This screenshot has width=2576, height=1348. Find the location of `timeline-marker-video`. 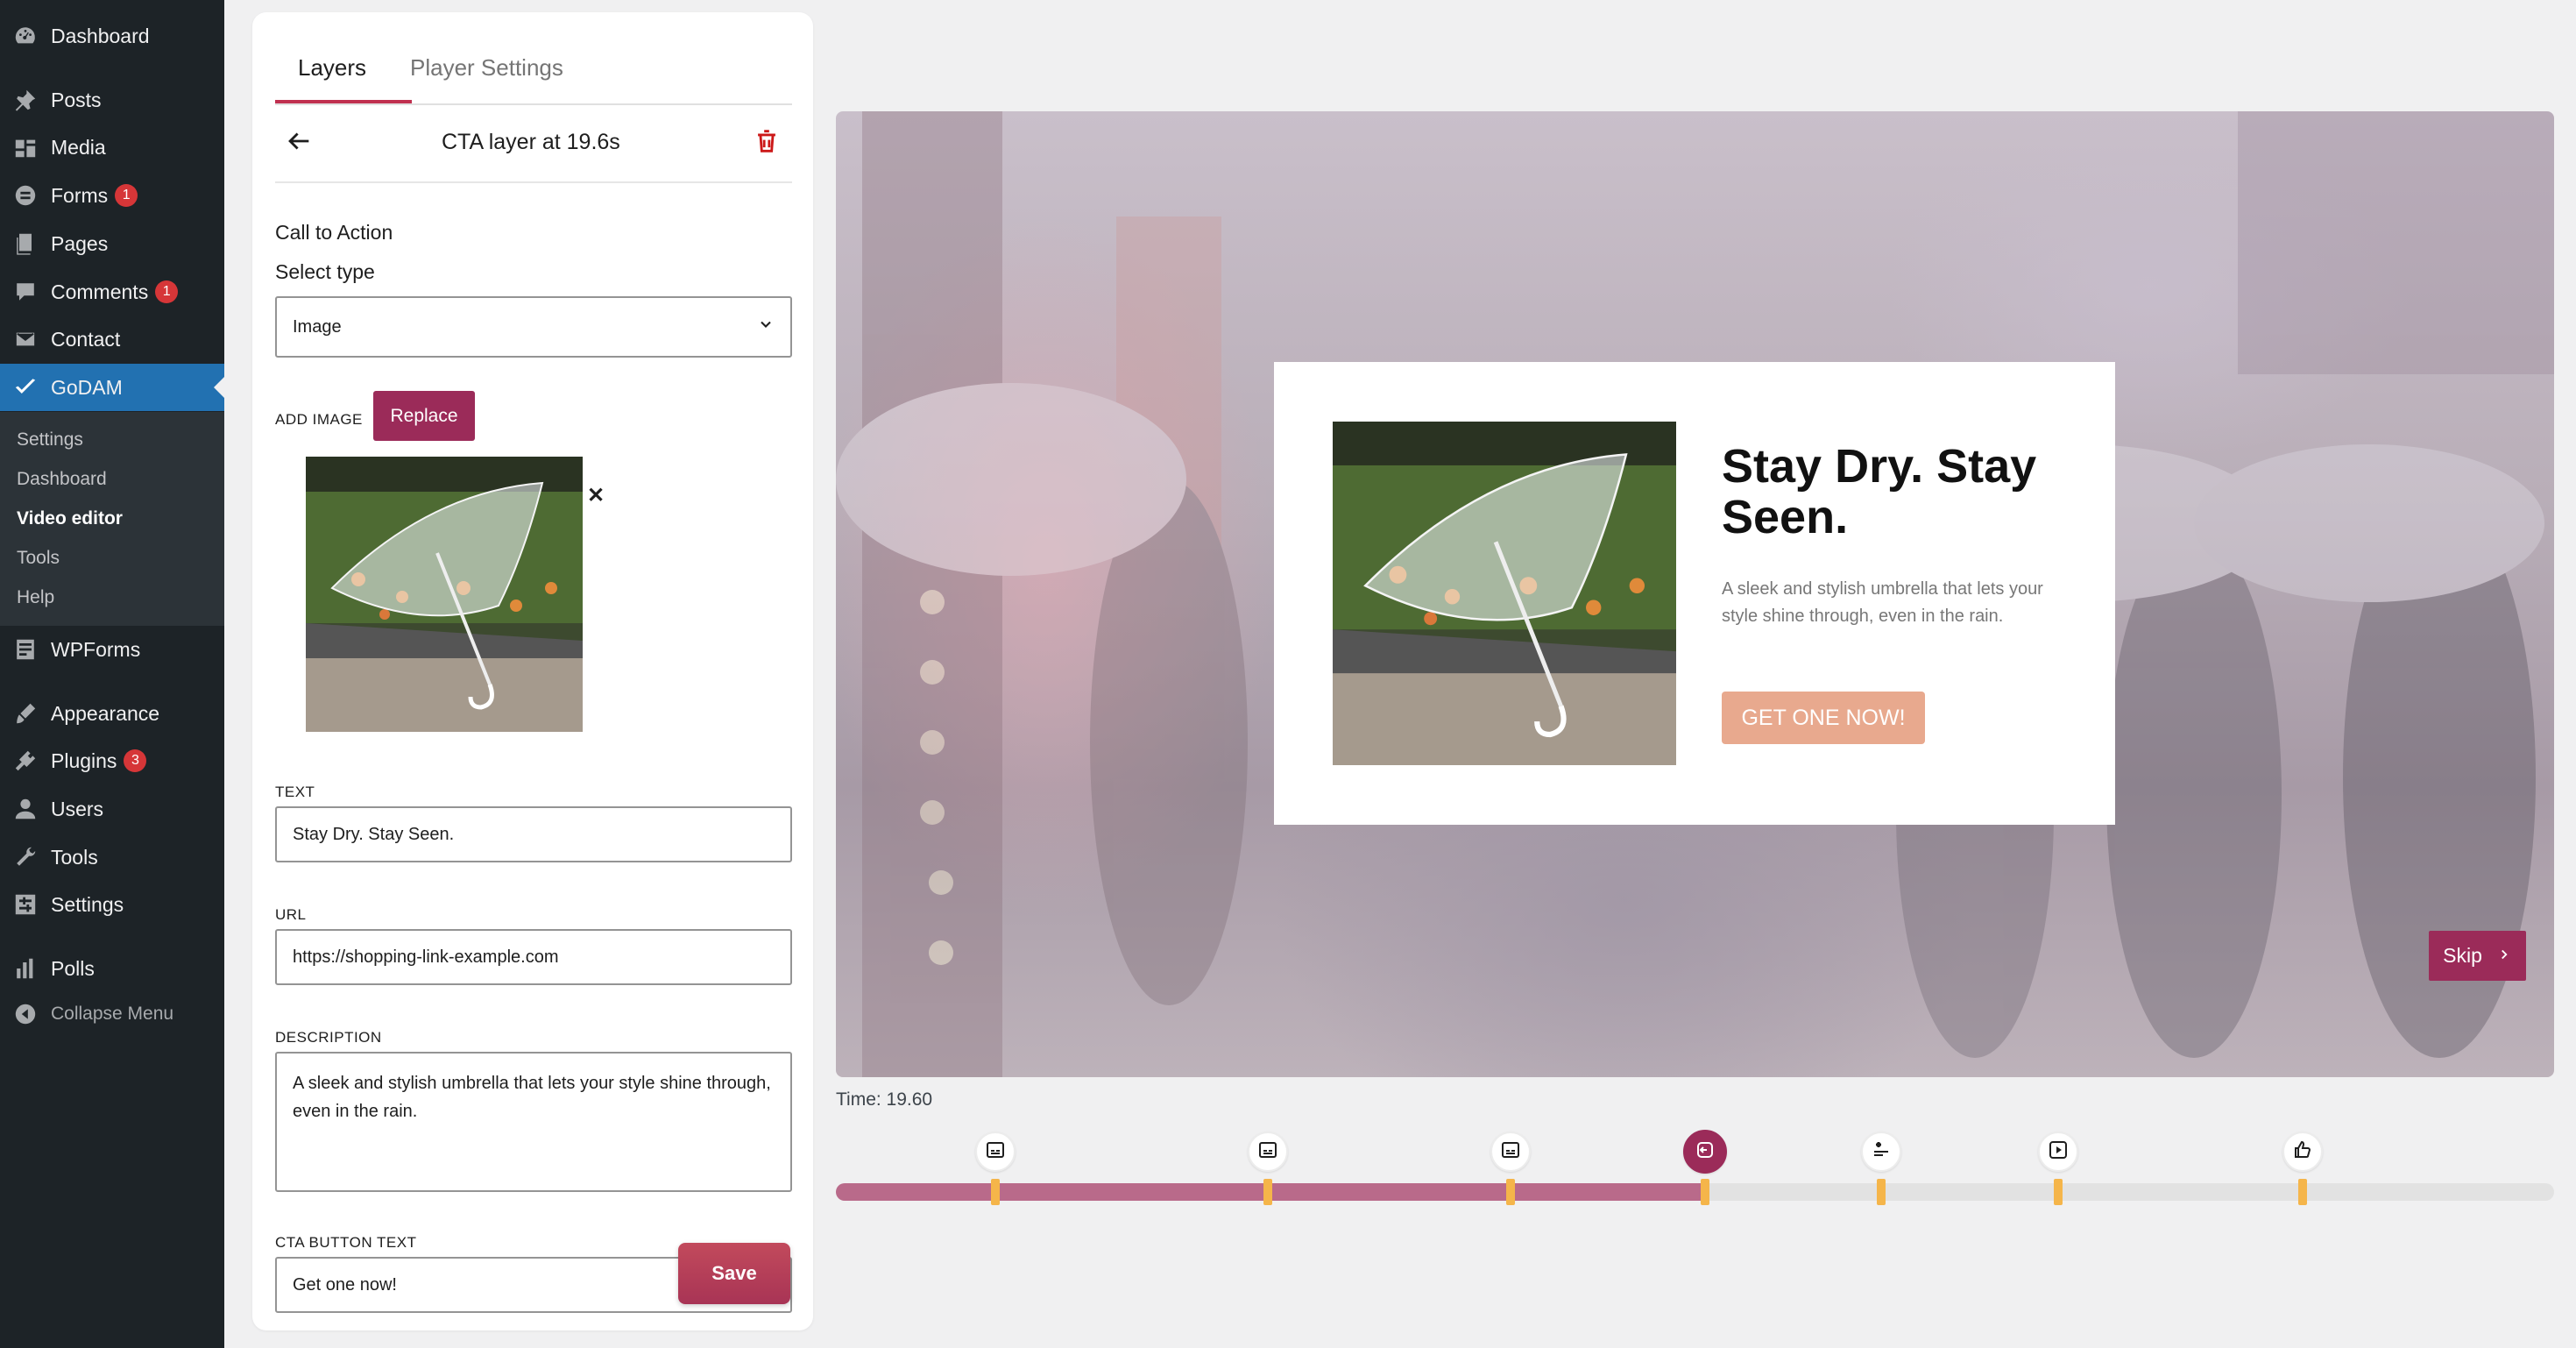

timeline-marker-video is located at coordinates (2058, 1152).